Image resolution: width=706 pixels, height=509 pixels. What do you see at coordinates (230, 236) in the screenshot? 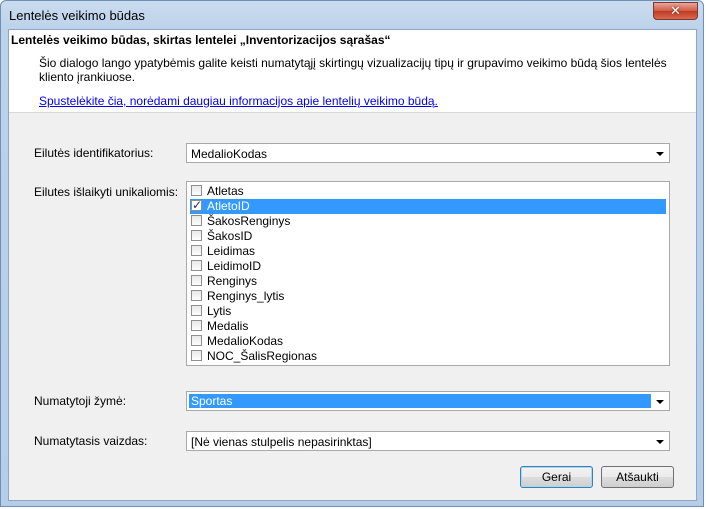
I see `list-item-label: ŠakosID` at bounding box center [230, 236].